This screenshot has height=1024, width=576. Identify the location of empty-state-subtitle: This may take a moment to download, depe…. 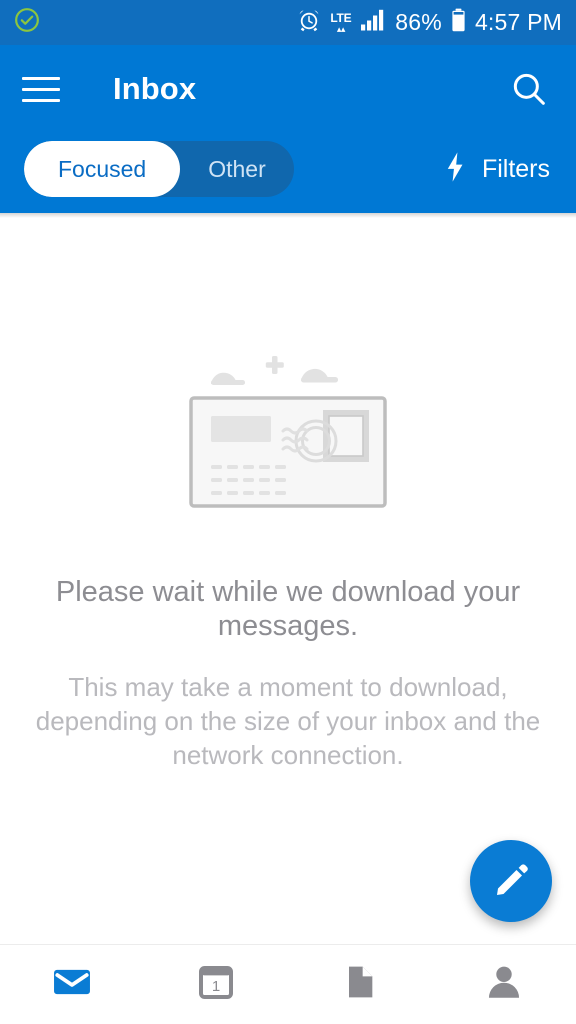
(288, 721).